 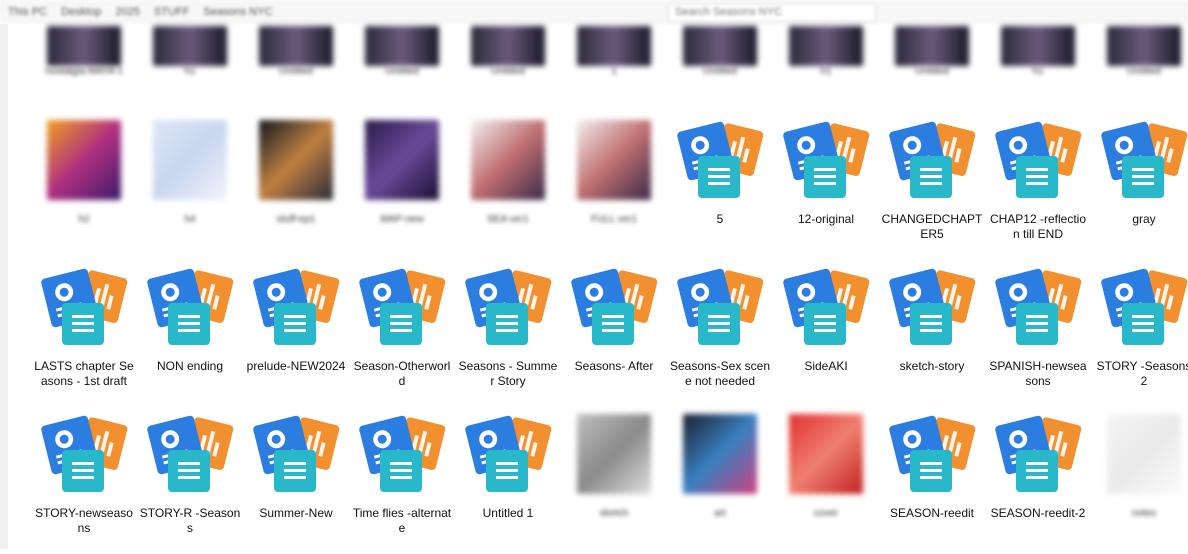 What do you see at coordinates (402, 337) in the screenshot?
I see `document-file-item: Season-Otherworld` at bounding box center [402, 337].